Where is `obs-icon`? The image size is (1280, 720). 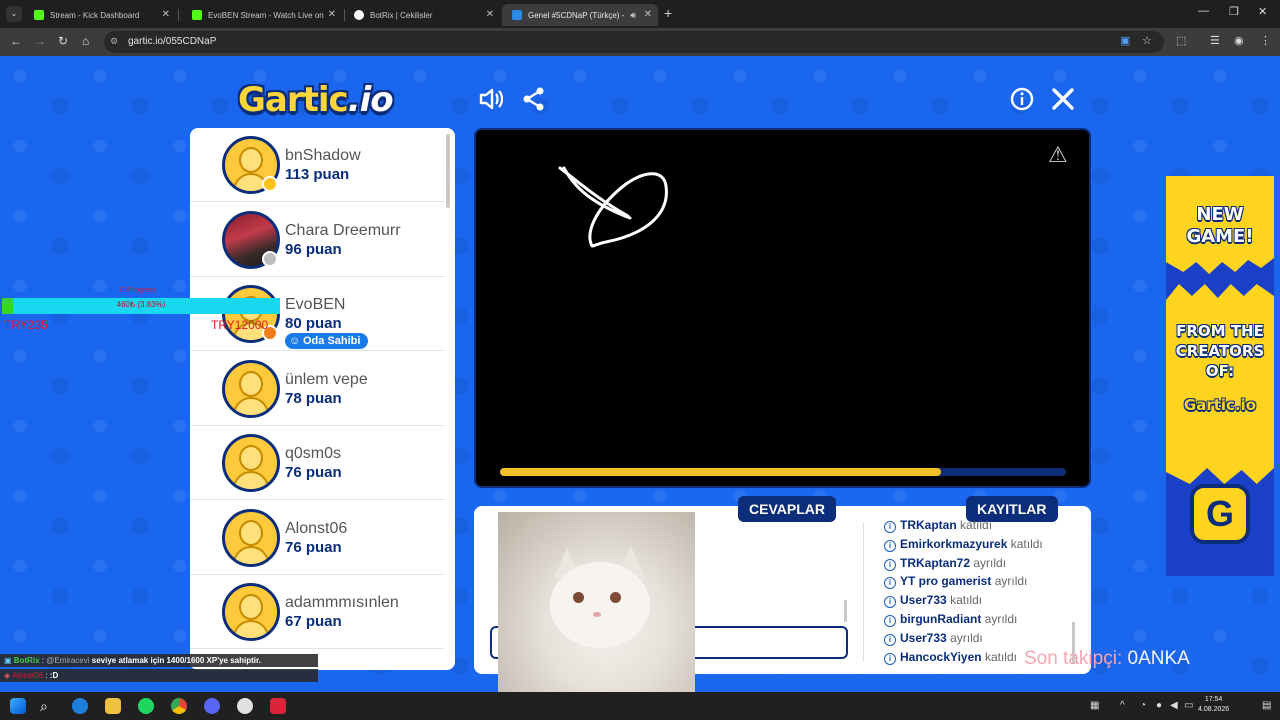
obs-icon is located at coordinates (245, 706).